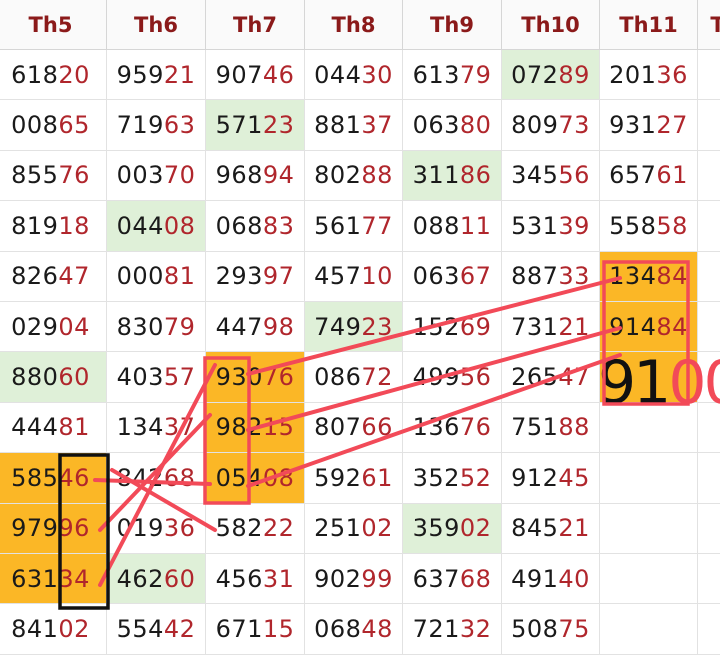  Describe the element at coordinates (535, 427) in the screenshot. I see `number-prefix: 751` at that location.